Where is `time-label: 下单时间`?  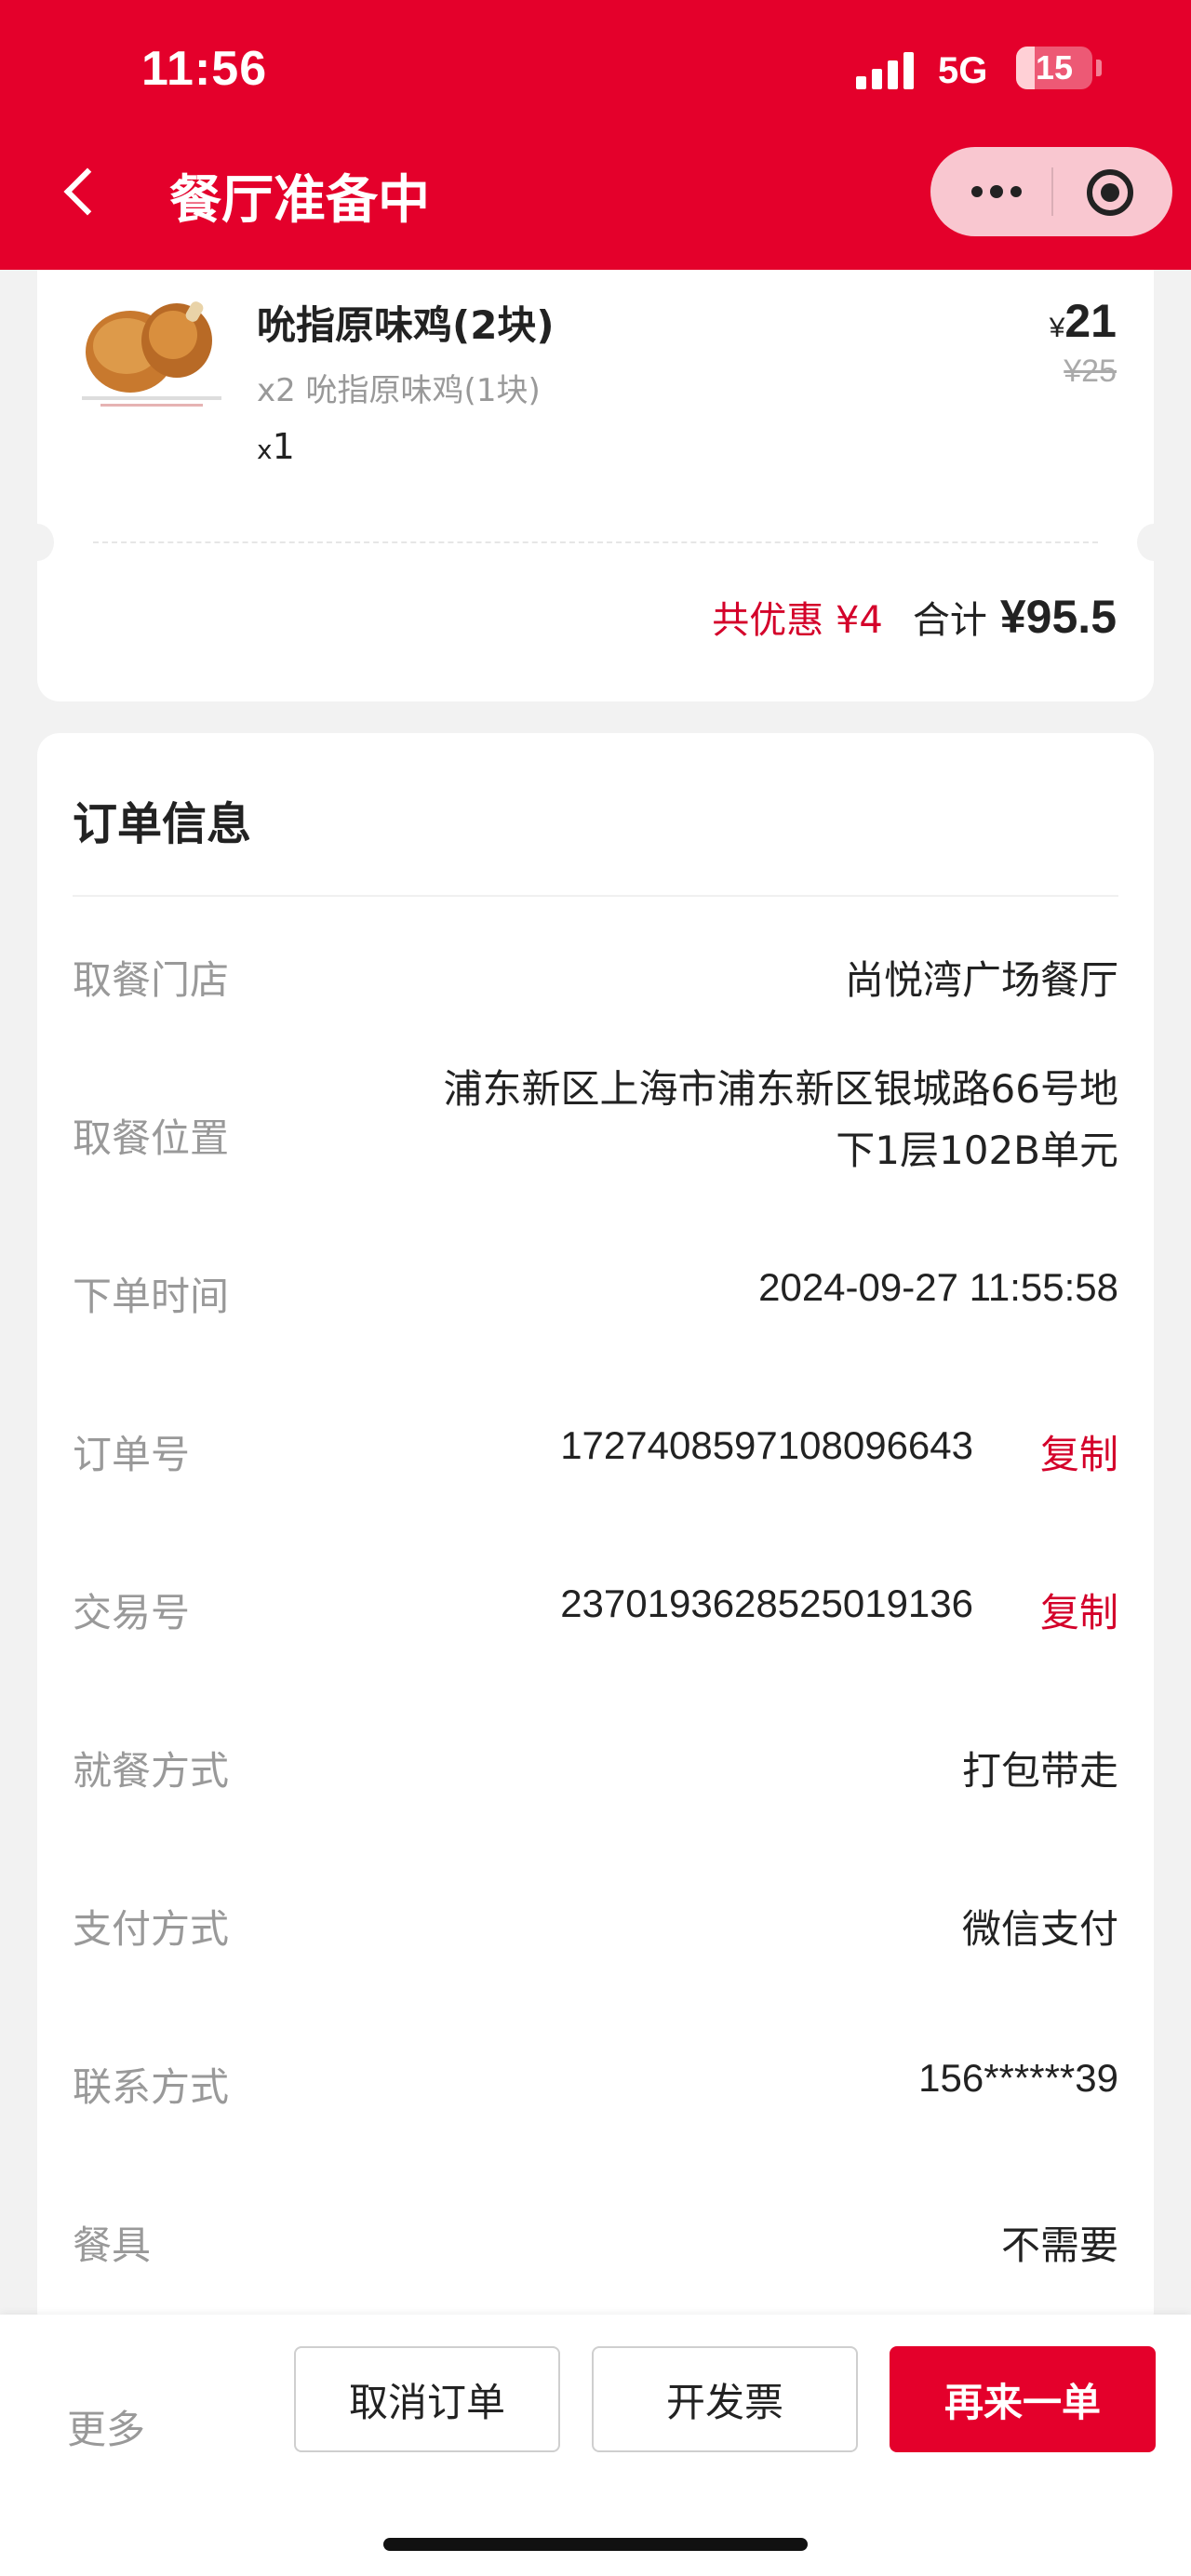
time-label: 下单时间 is located at coordinates (151, 1296).